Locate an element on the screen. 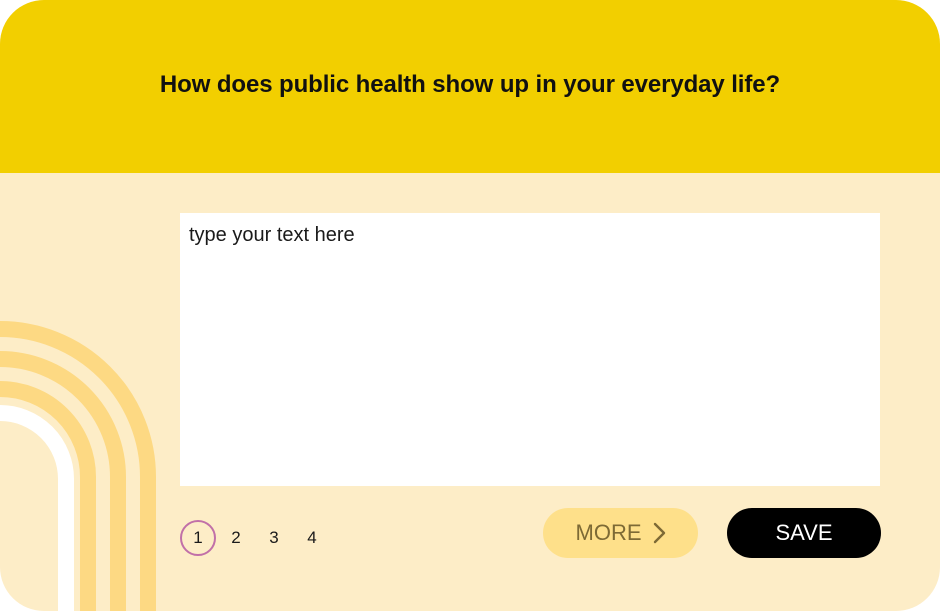  page-3-button: 3 is located at coordinates (274, 538).